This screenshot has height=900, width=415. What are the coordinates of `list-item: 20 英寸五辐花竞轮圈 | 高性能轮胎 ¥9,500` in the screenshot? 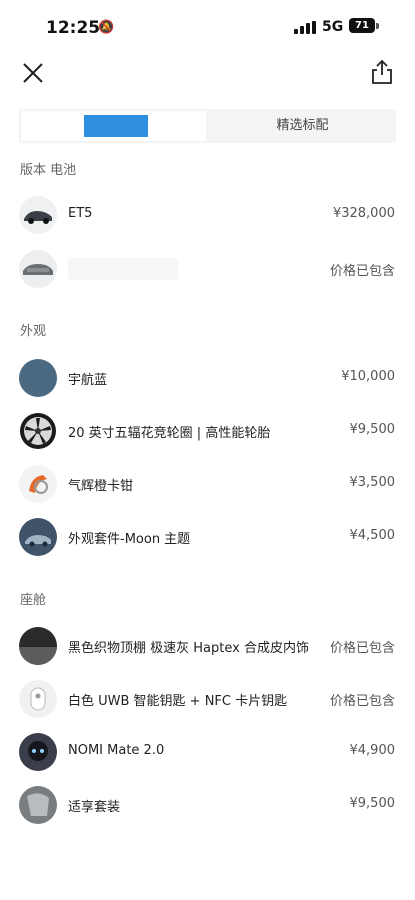 It's located at (207, 431).